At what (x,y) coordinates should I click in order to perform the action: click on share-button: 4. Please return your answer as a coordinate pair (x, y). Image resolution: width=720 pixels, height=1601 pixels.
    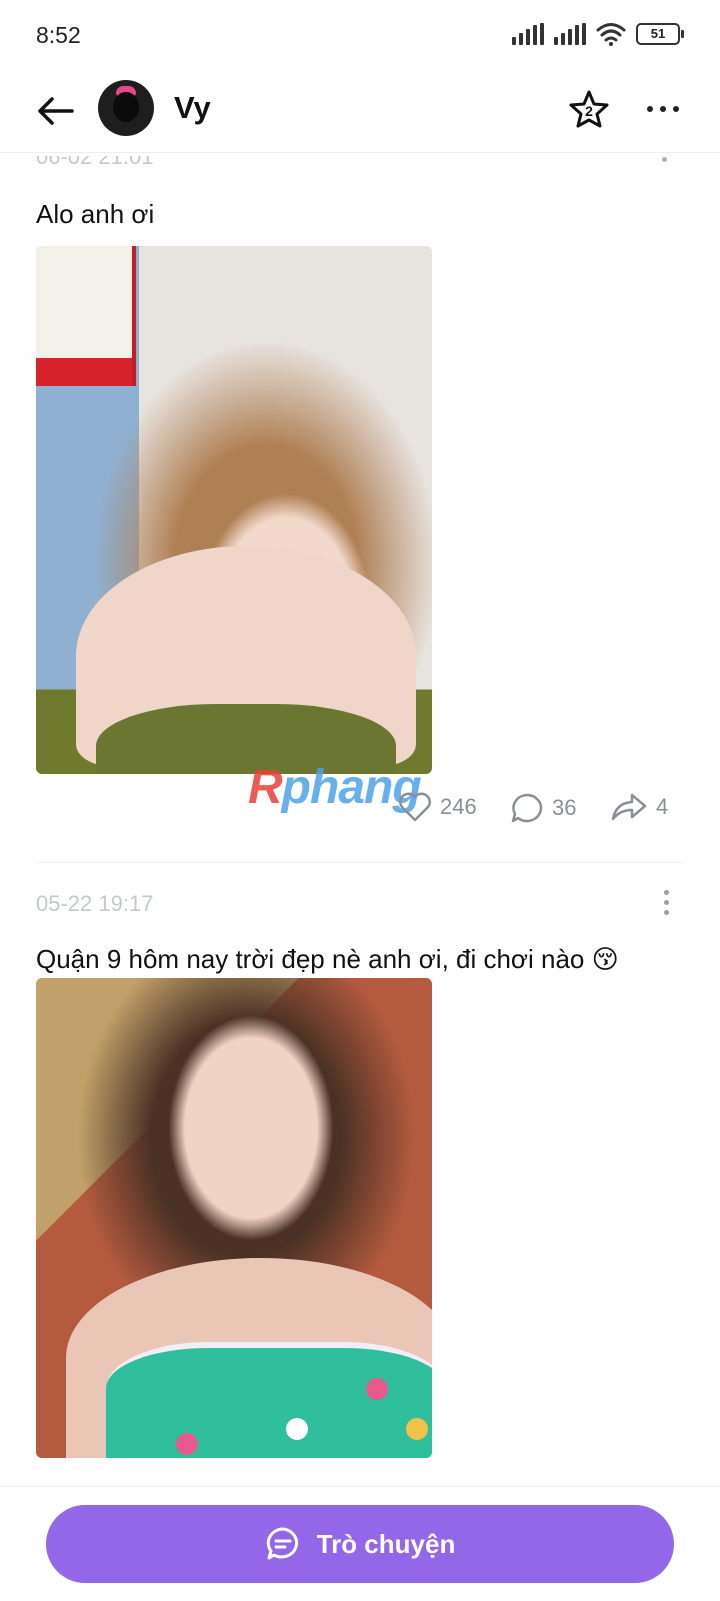
    Looking at the image, I should click on (639, 807).